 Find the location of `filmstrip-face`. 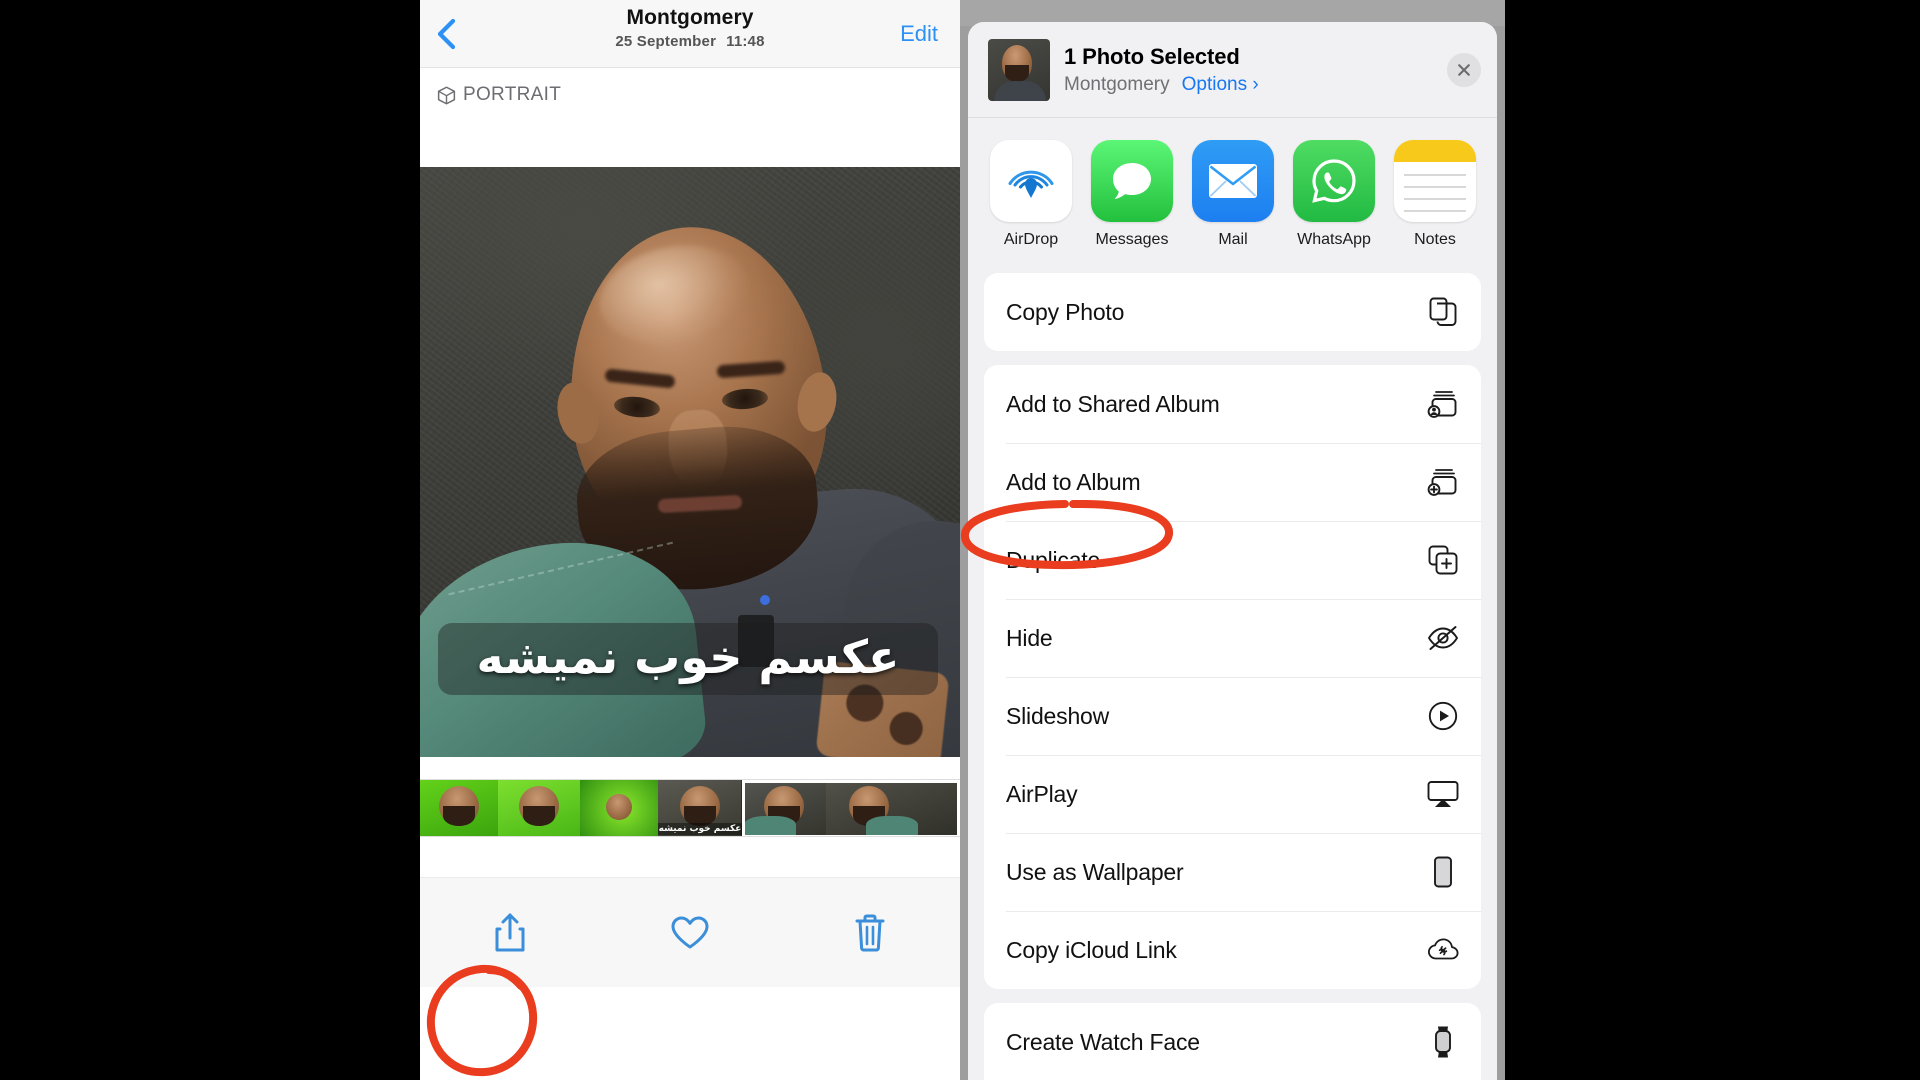

filmstrip-face is located at coordinates (619, 807).